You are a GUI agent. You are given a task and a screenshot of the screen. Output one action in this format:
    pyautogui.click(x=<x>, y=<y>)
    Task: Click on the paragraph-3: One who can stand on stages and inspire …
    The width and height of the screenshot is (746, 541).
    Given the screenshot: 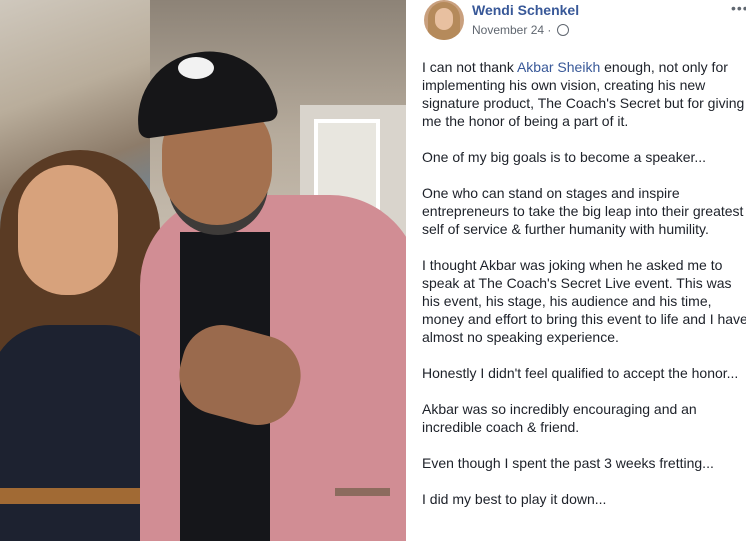 What is the action you would take?
    pyautogui.click(x=583, y=211)
    